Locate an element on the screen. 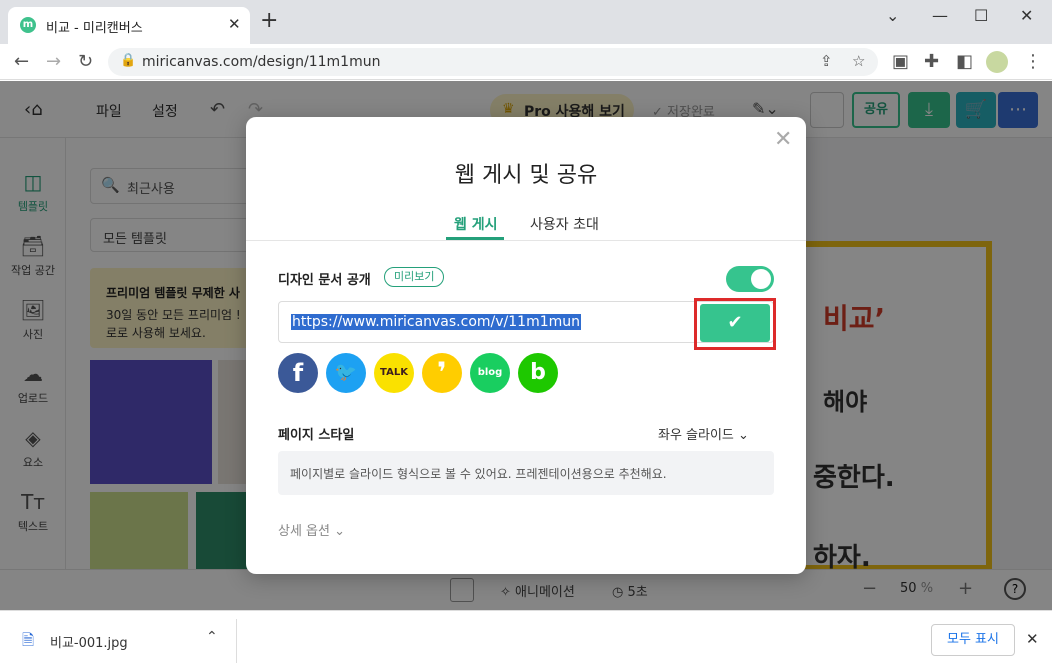 This screenshot has height=669, width=1052. maximize-icon: ☐ is located at coordinates (981, 15).